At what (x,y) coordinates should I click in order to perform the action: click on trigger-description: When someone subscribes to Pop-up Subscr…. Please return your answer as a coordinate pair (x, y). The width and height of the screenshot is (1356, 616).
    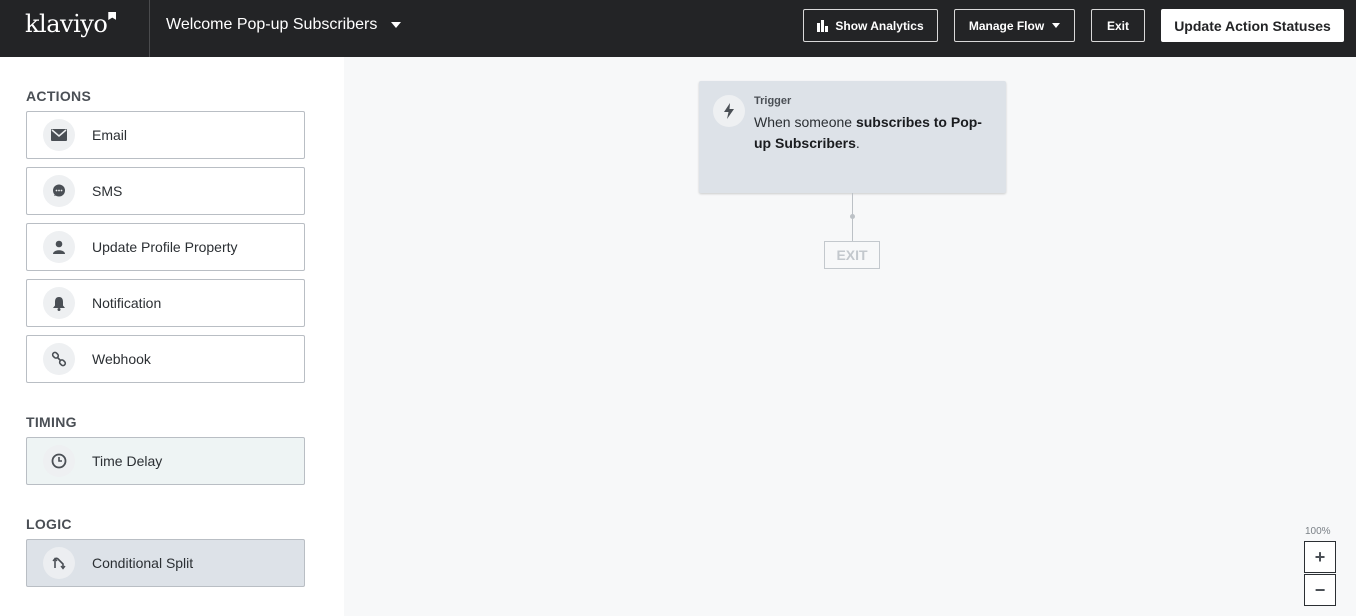
    Looking at the image, I should click on (874, 133).